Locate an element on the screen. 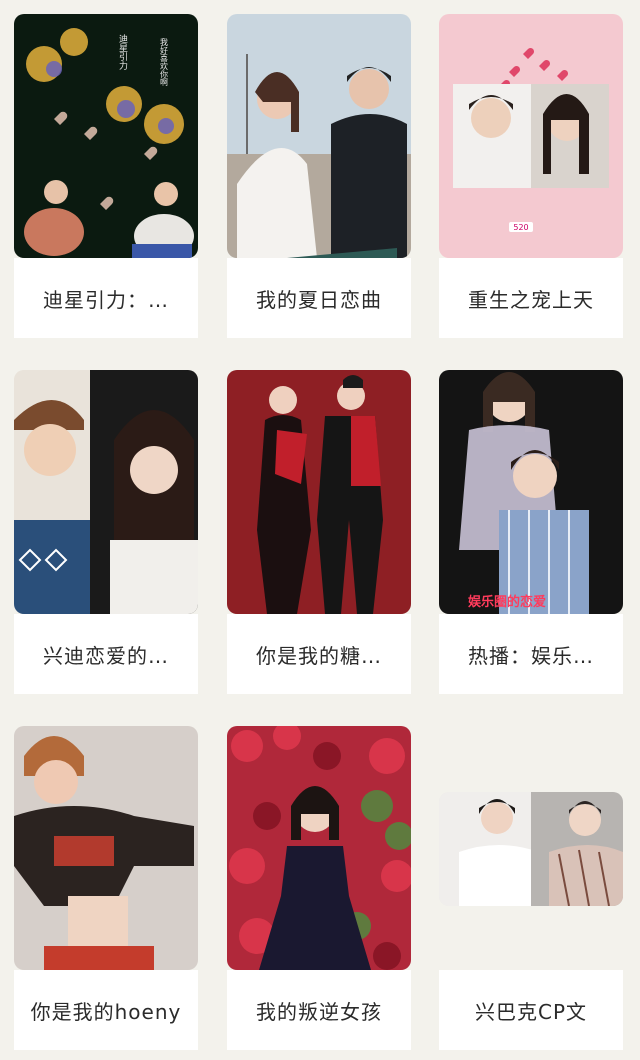 Image resolution: width=640 pixels, height=1060 pixels. book-card: 我的叛逆女孩 is located at coordinates (319, 888).